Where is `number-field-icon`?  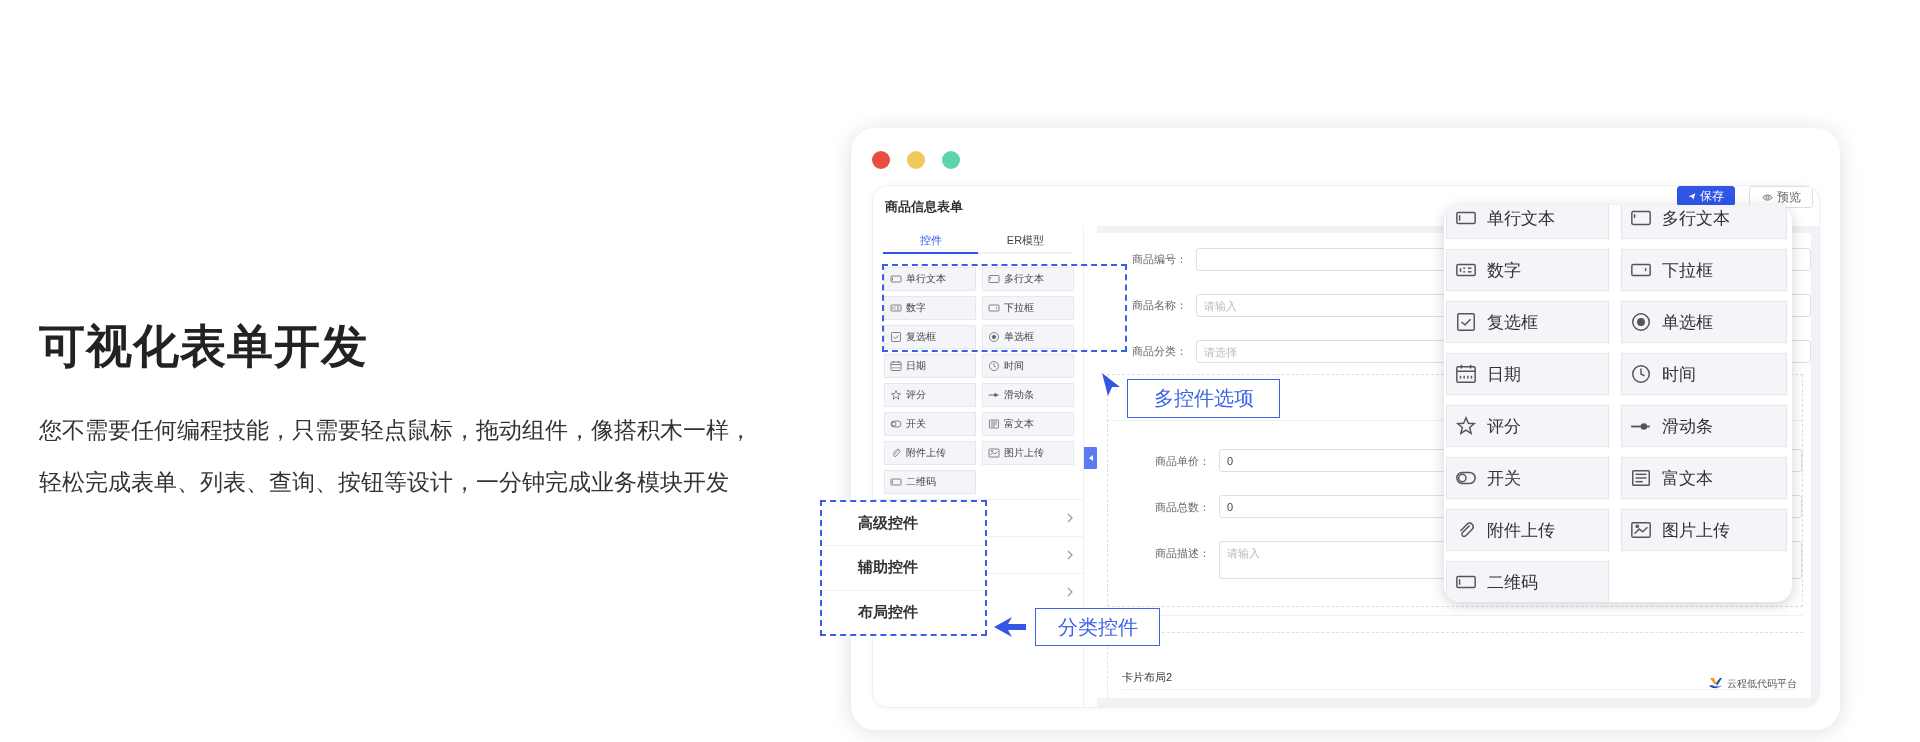
number-field-icon is located at coordinates (896, 308).